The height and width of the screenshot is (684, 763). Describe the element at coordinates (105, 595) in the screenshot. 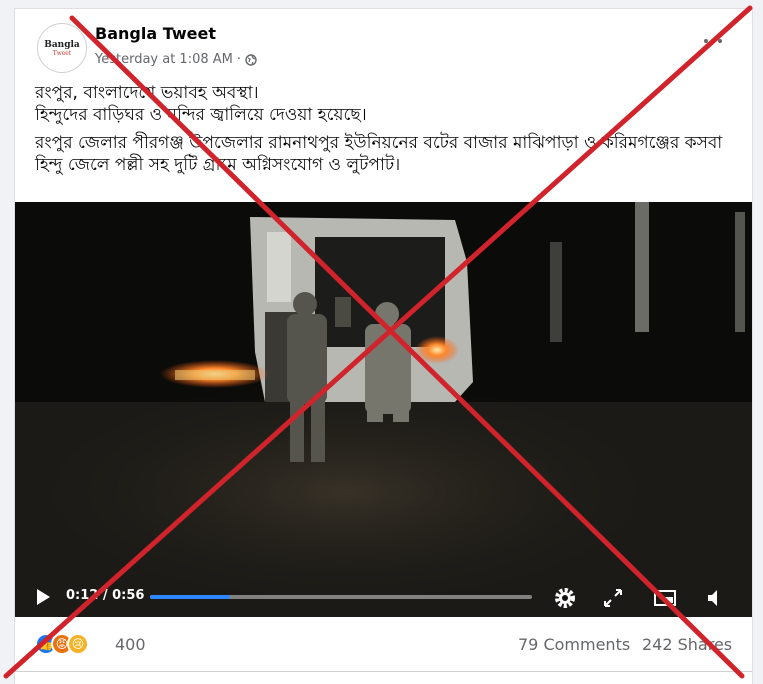

I see `video-time: 0:12 / 0:56` at that location.